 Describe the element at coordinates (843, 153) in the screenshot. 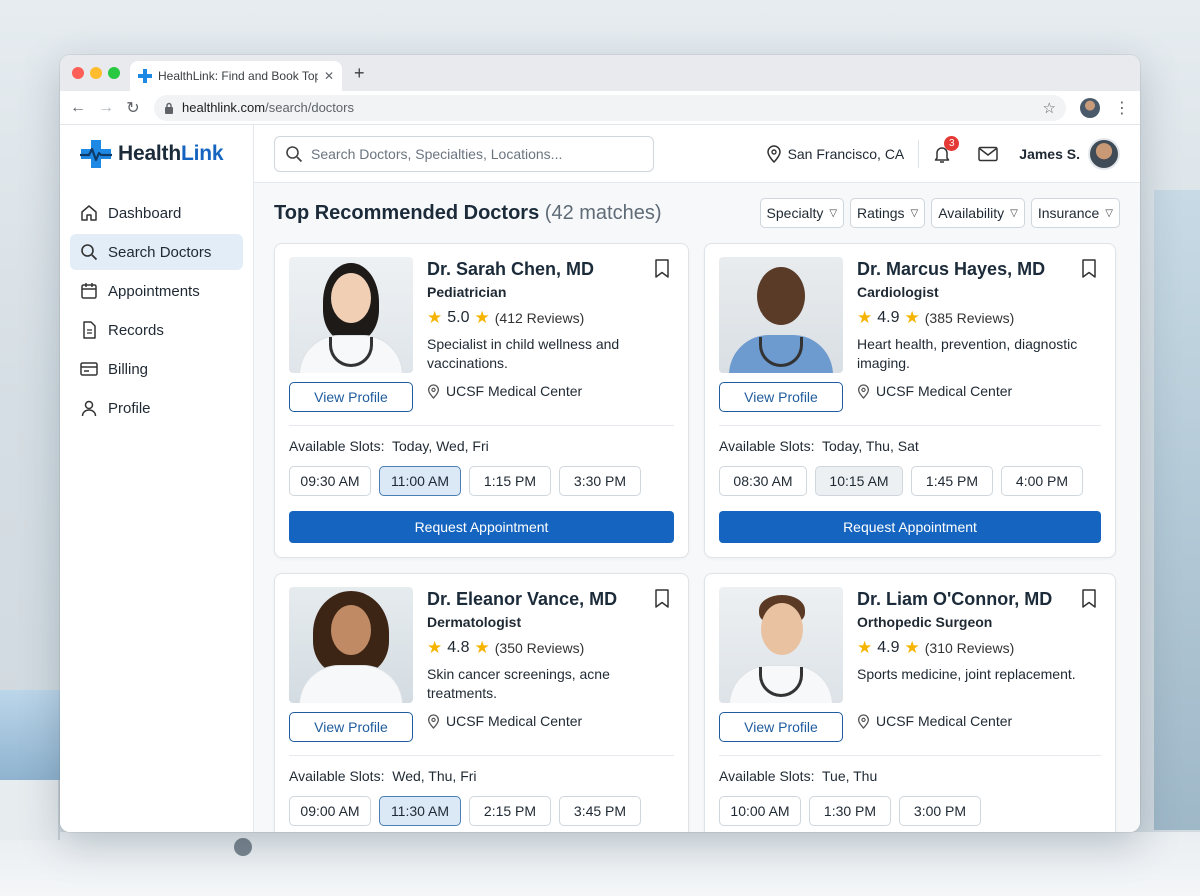

I see `location-selector: San Francisco, CA` at that location.